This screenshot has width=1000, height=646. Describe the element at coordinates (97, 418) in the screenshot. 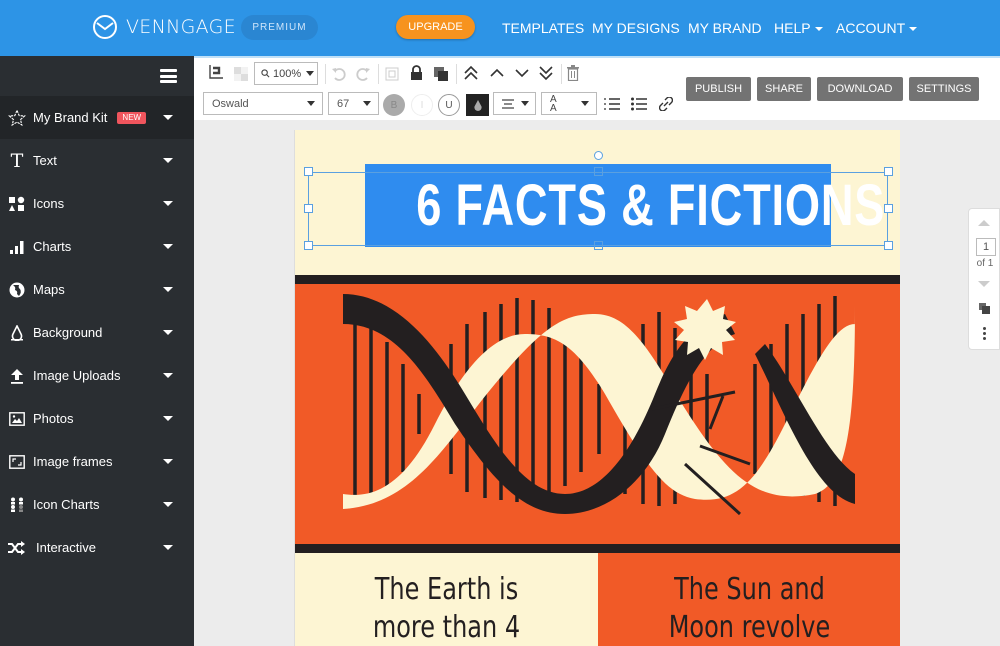

I see `sidebar-item-photos: Photos` at that location.